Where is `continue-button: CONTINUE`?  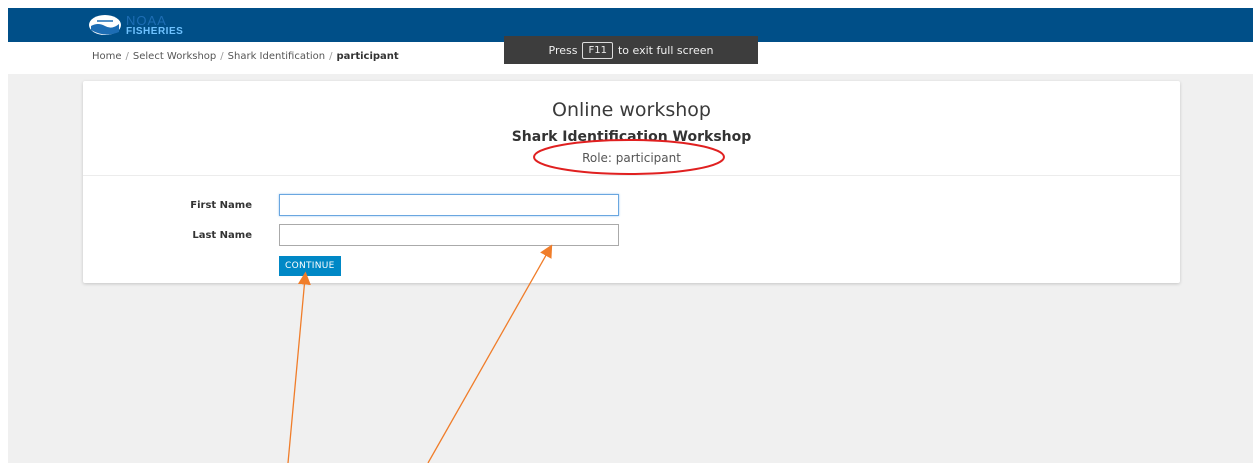 continue-button: CONTINUE is located at coordinates (310, 266).